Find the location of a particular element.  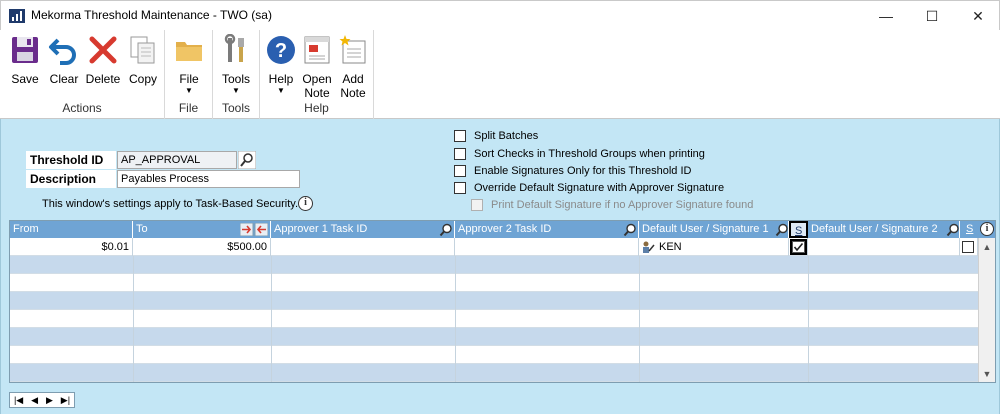

tools-icon is located at coordinates (234, 47).